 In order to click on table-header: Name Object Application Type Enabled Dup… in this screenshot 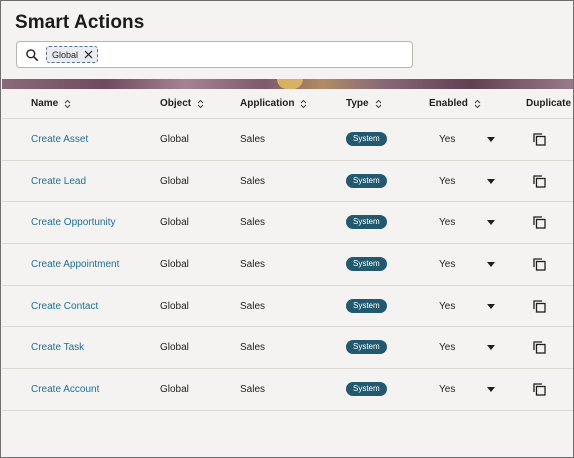, I will do `click(287, 104)`.